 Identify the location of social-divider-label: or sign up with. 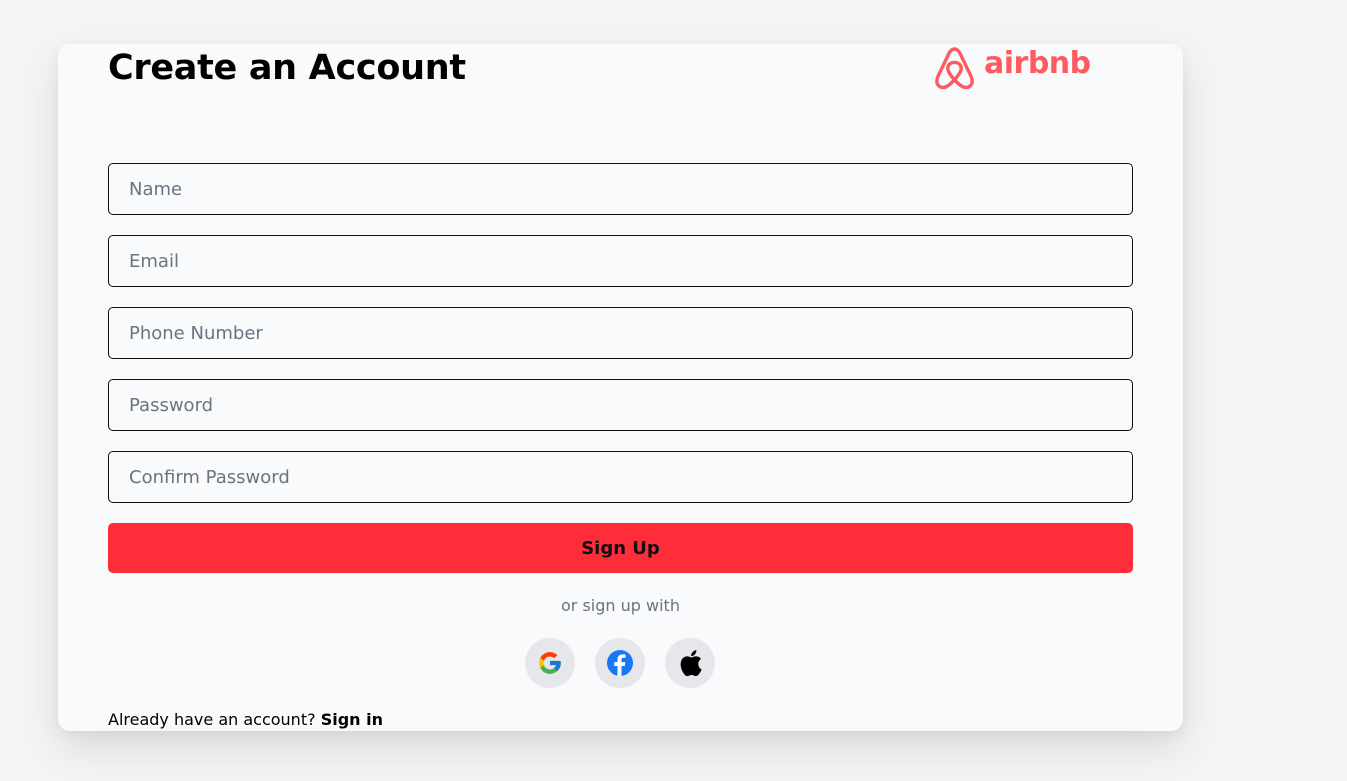
(620, 605).